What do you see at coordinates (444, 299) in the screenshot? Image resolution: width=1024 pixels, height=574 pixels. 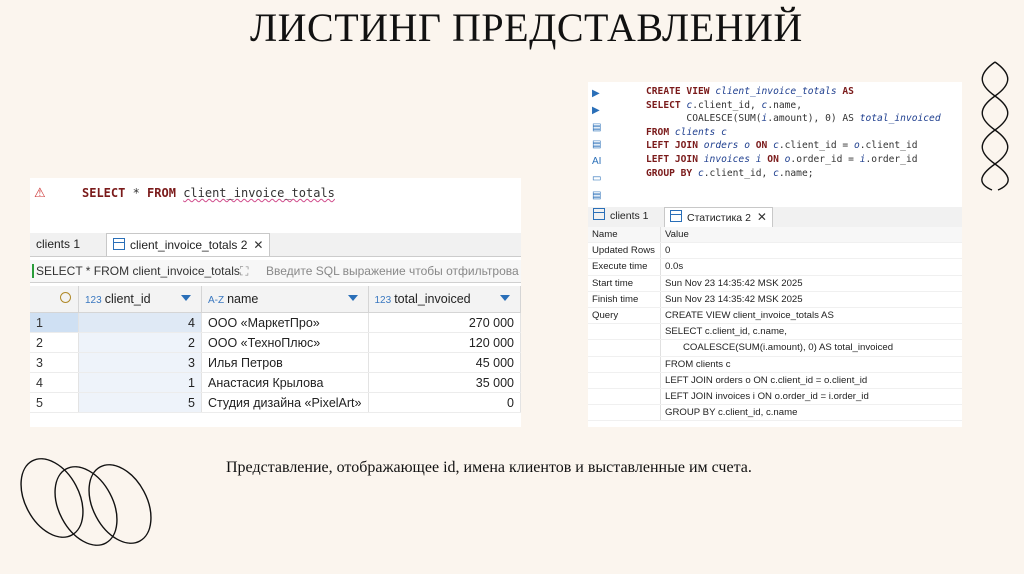 I see `column-header-total-invoiced: 123 total_invoiced` at bounding box center [444, 299].